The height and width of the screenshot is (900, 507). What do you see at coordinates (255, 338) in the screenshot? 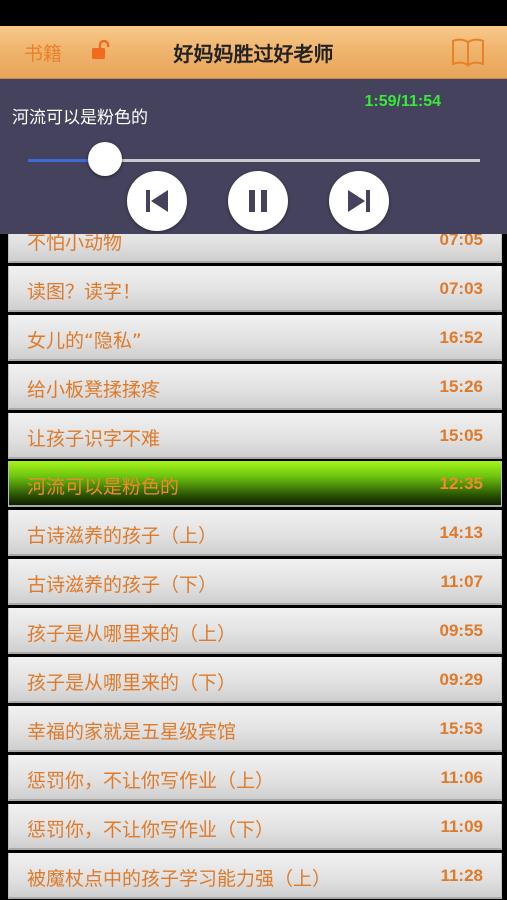
I see `track-row: 女儿的“隐私” 16:52` at bounding box center [255, 338].